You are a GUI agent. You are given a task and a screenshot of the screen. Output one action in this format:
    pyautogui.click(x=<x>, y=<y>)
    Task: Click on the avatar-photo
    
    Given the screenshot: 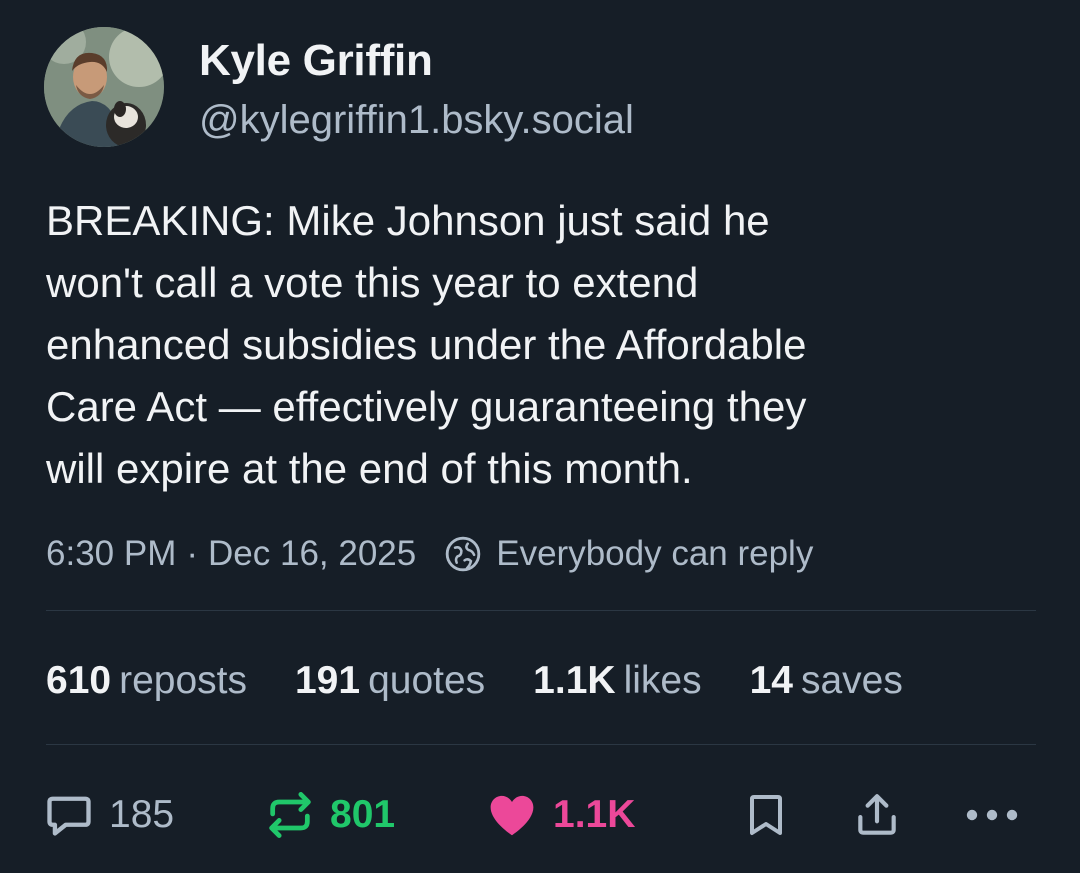 What is the action you would take?
    pyautogui.click(x=104, y=87)
    